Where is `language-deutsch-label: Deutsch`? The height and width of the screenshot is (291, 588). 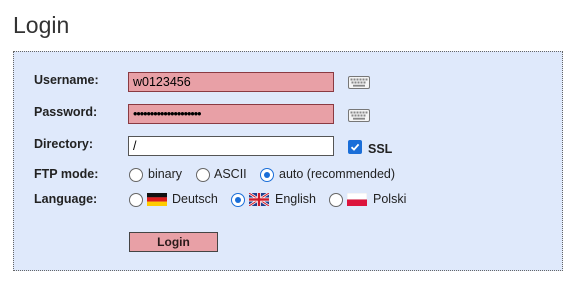 language-deutsch-label: Deutsch is located at coordinates (195, 199).